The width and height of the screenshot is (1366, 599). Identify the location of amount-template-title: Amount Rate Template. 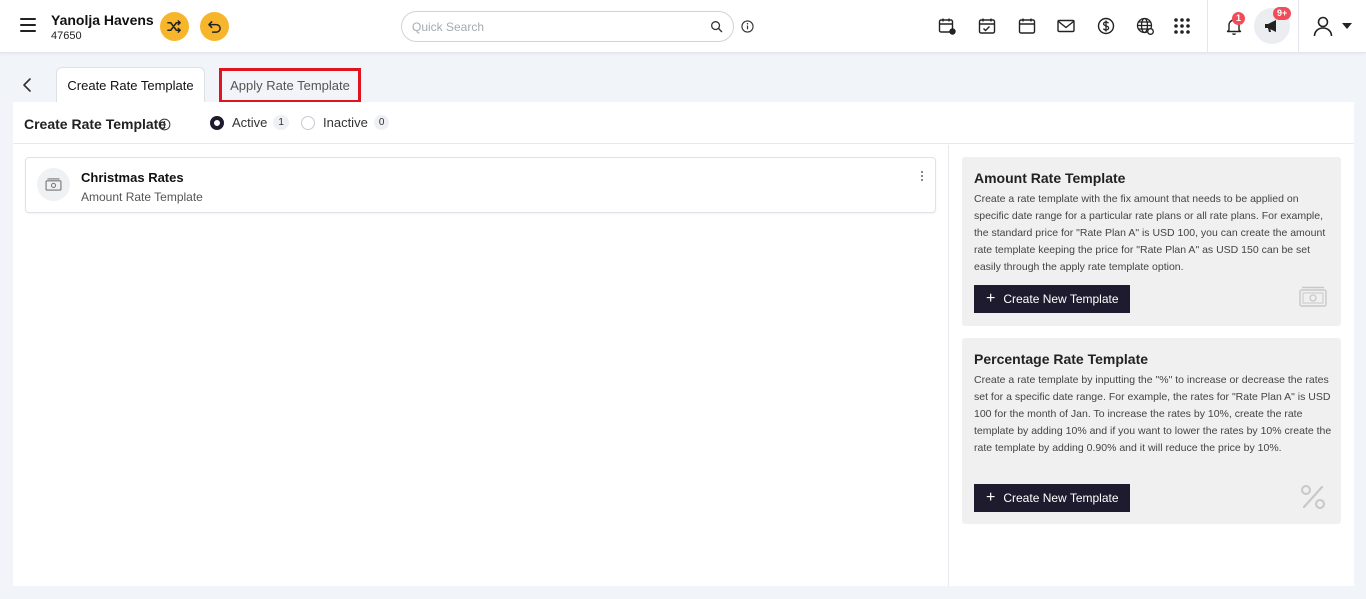
(1050, 178).